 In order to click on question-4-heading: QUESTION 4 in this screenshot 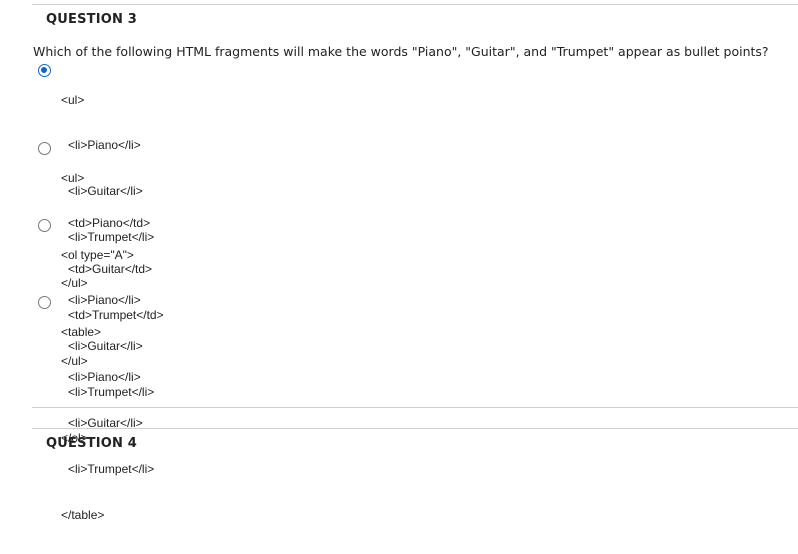, I will do `click(92, 443)`.